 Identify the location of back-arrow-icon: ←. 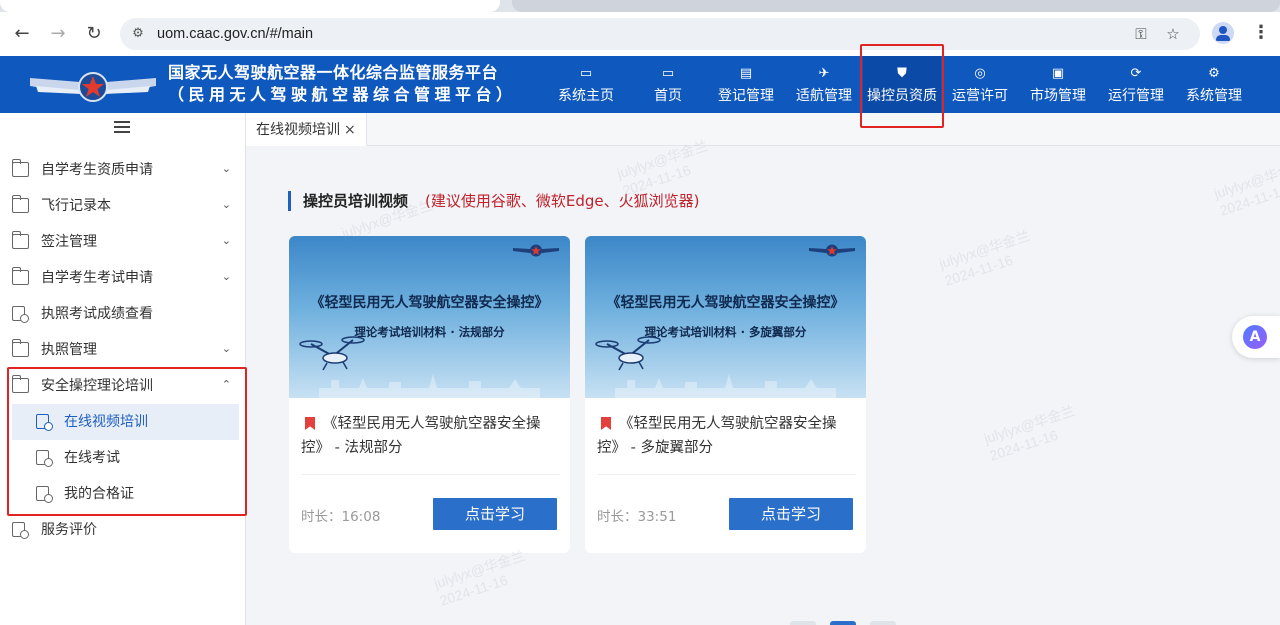
(22, 34).